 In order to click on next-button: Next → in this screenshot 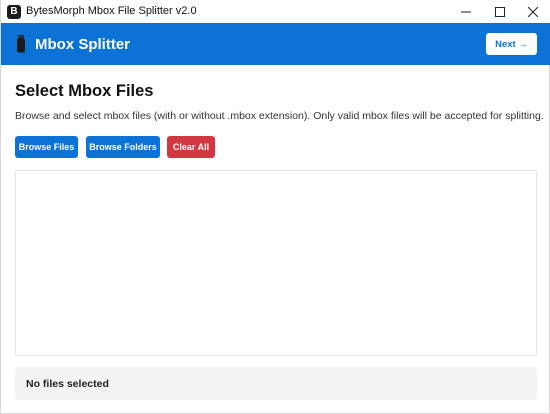, I will do `click(511, 44)`.